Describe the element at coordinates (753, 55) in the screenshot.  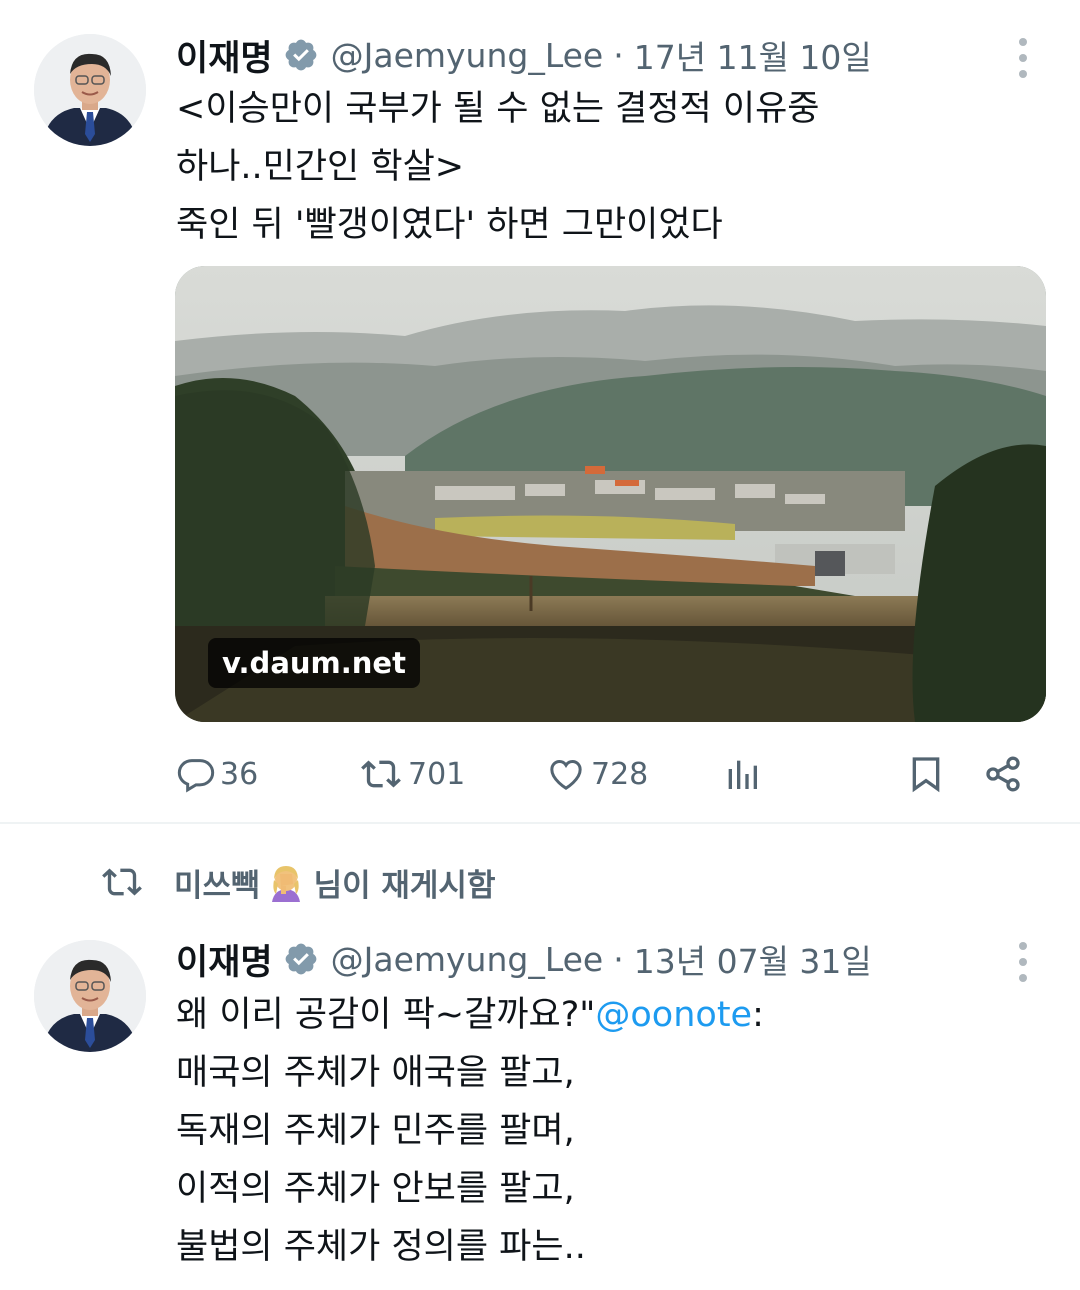
I see `tweet-date: 17년 11월 10일` at that location.